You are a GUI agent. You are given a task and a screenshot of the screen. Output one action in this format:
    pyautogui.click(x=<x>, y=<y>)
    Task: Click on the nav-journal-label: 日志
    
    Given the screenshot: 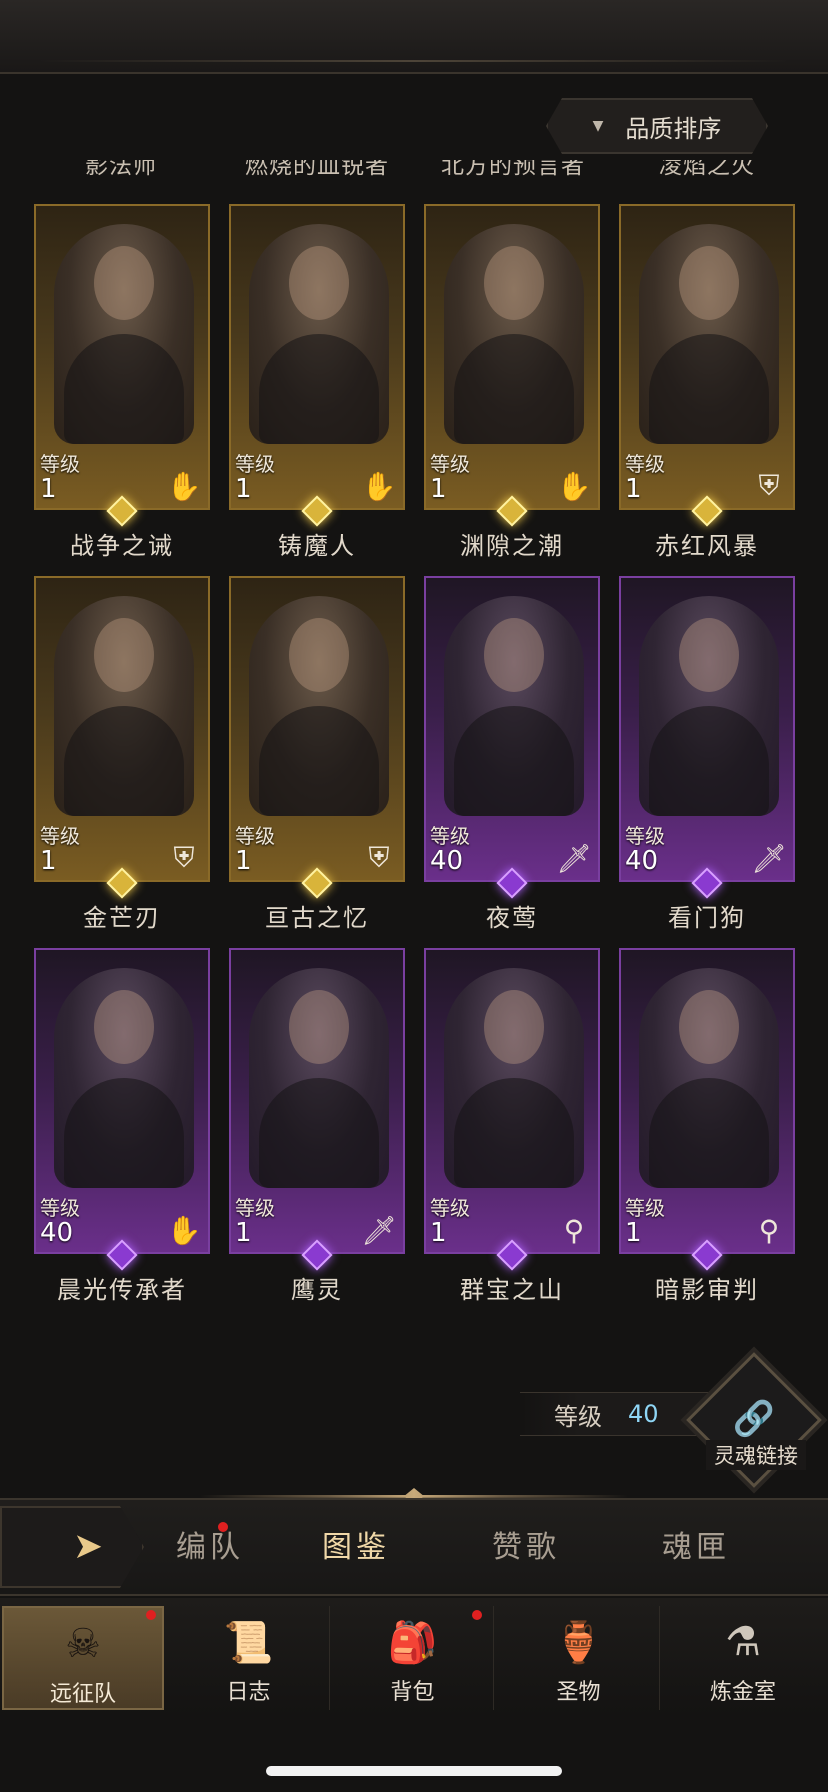 What is the action you would take?
    pyautogui.click(x=248, y=1692)
    